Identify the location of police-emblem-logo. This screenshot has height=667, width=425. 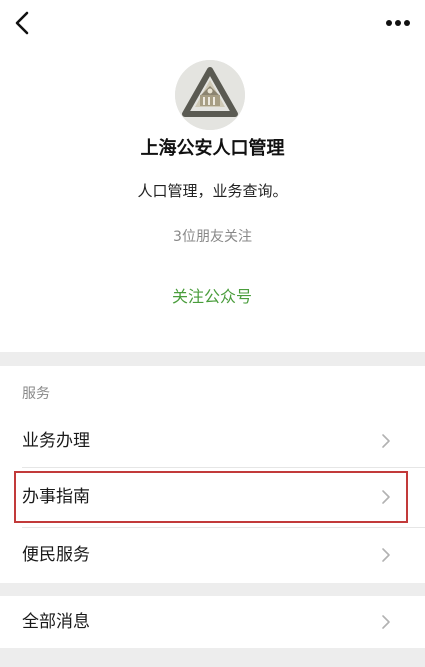
(210, 95).